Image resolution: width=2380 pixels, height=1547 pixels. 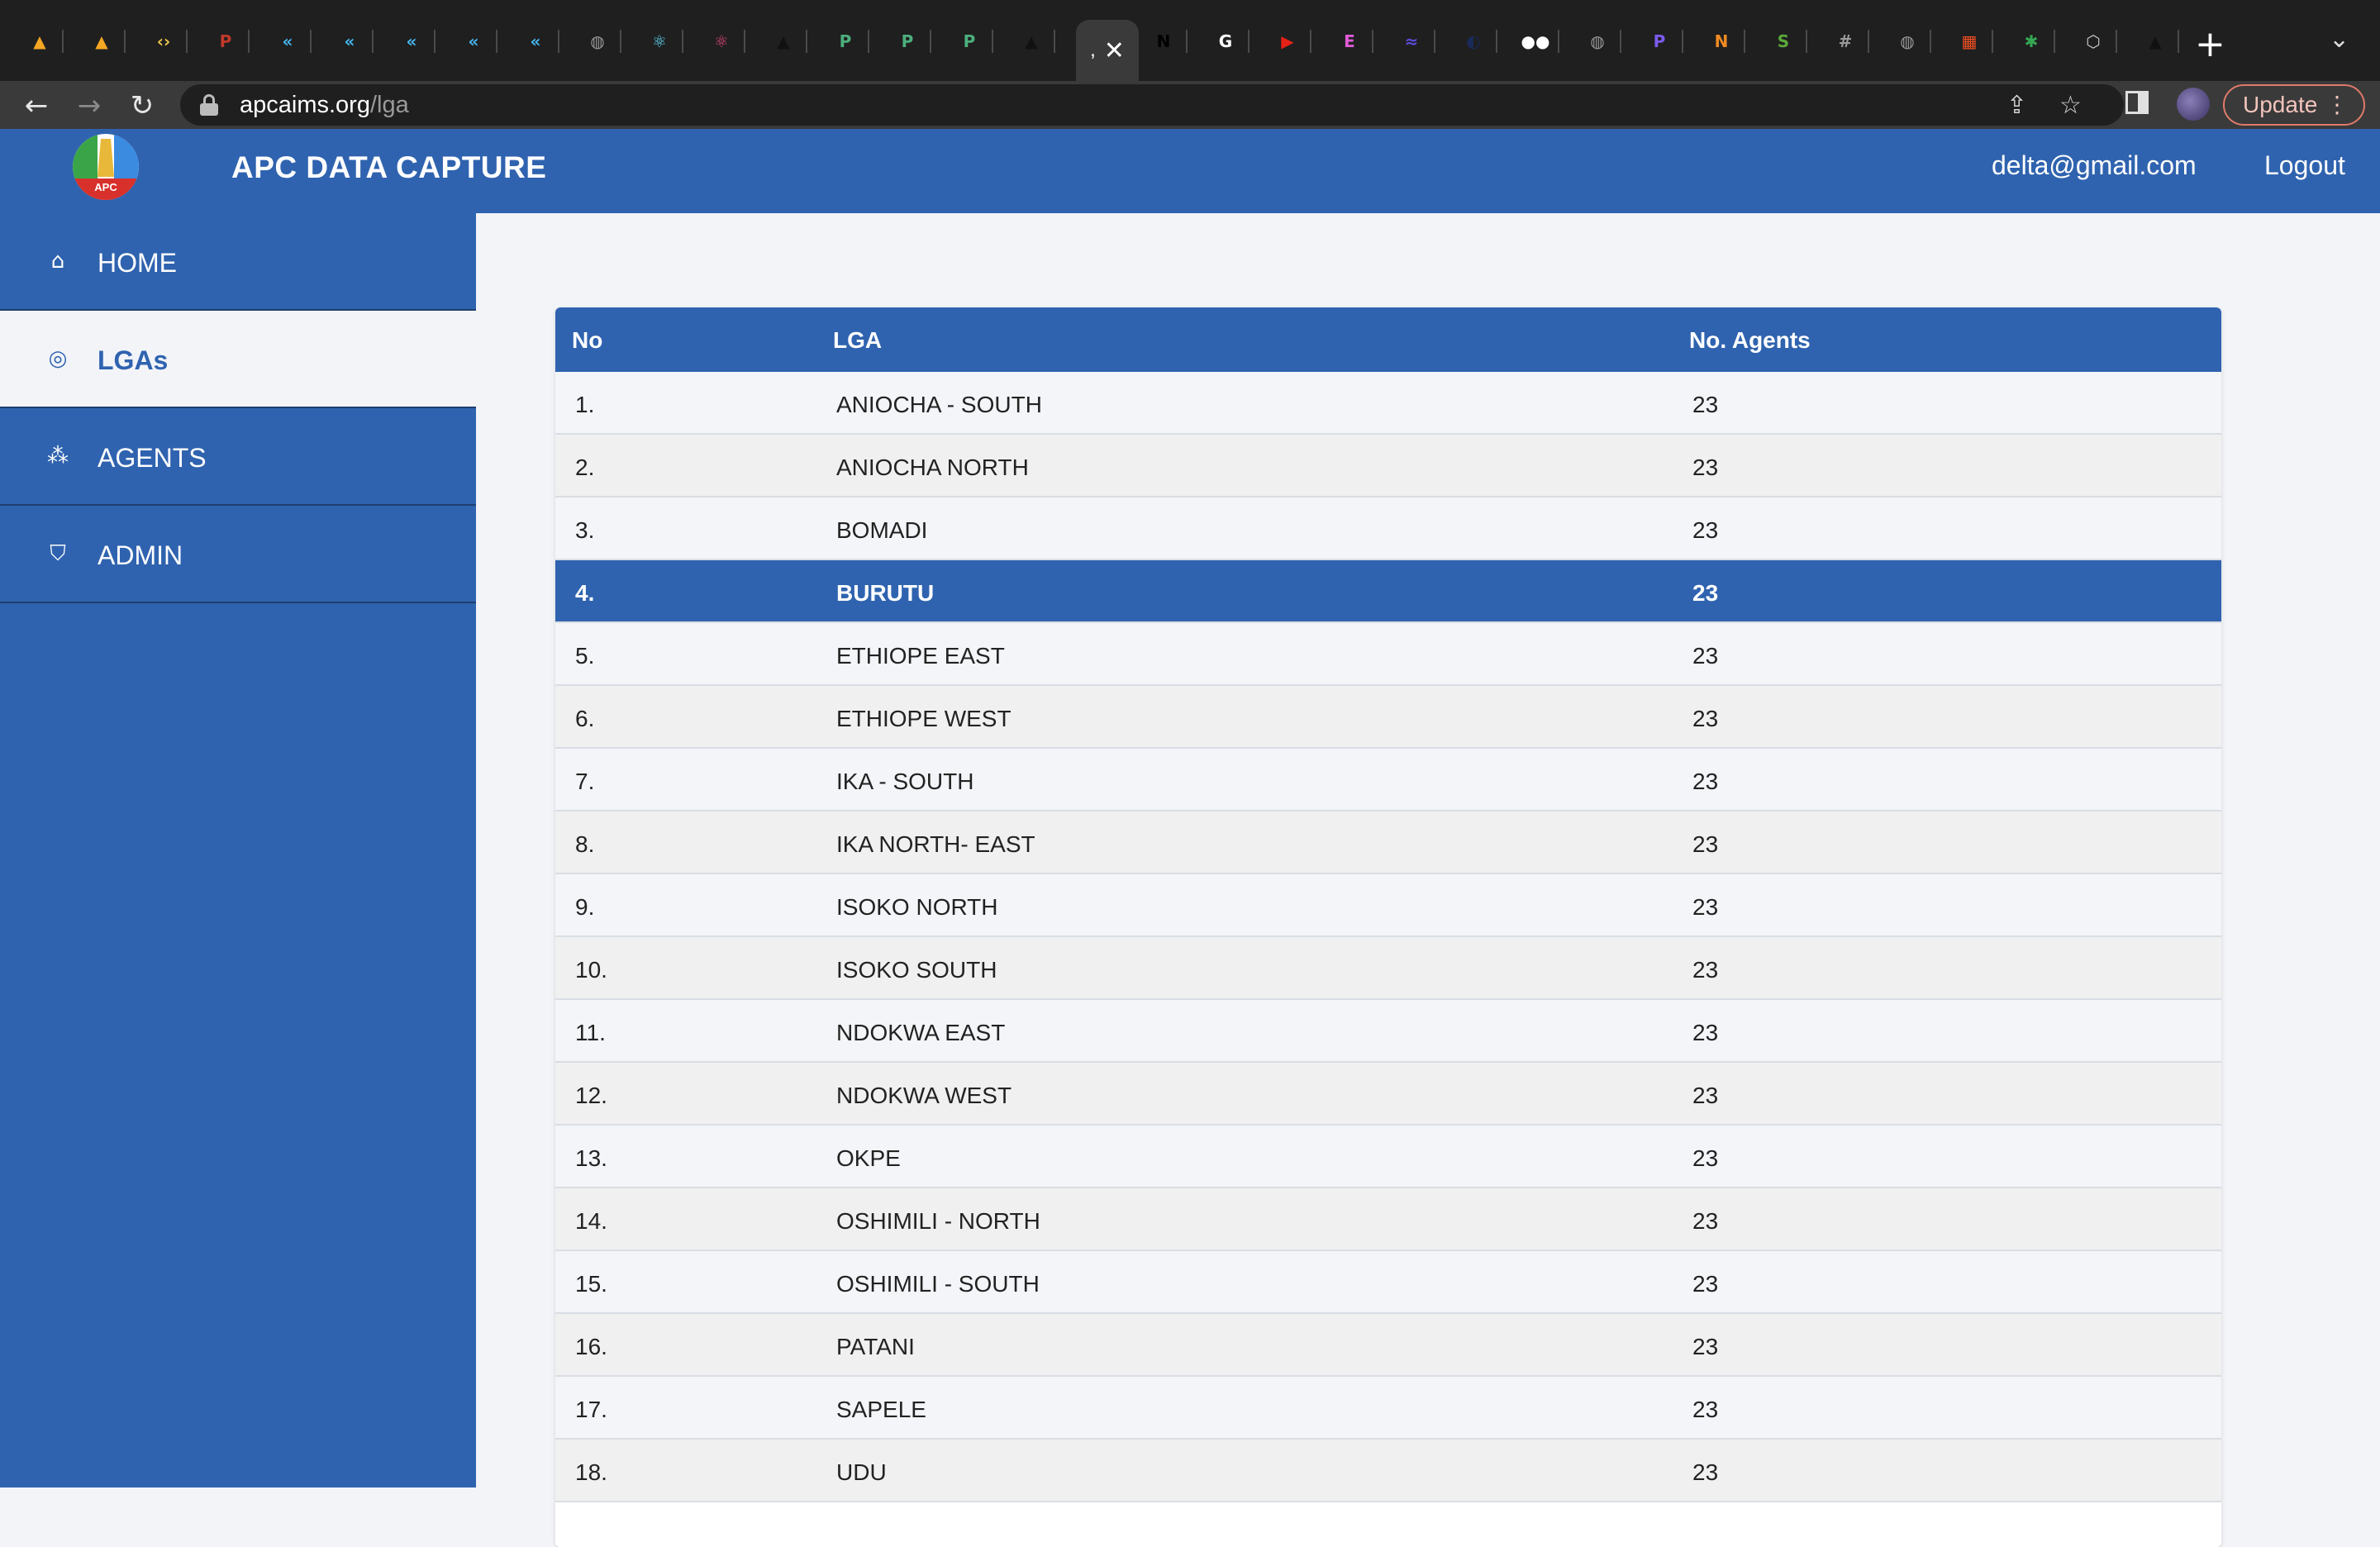 What do you see at coordinates (587, 340) in the screenshot?
I see `header-no: No` at bounding box center [587, 340].